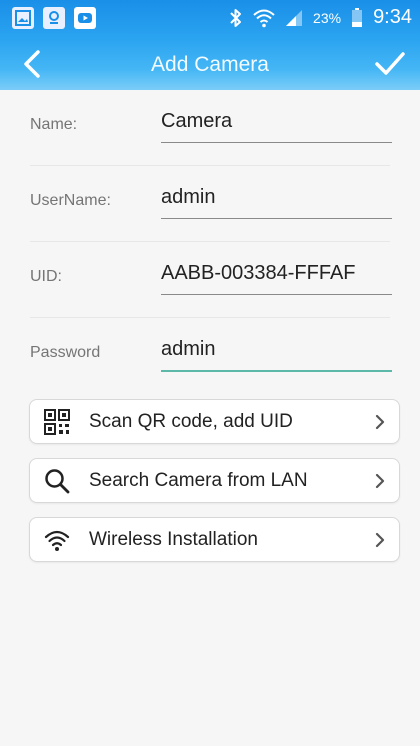  I want to click on app-bar: Add Camera, so click(210, 64).